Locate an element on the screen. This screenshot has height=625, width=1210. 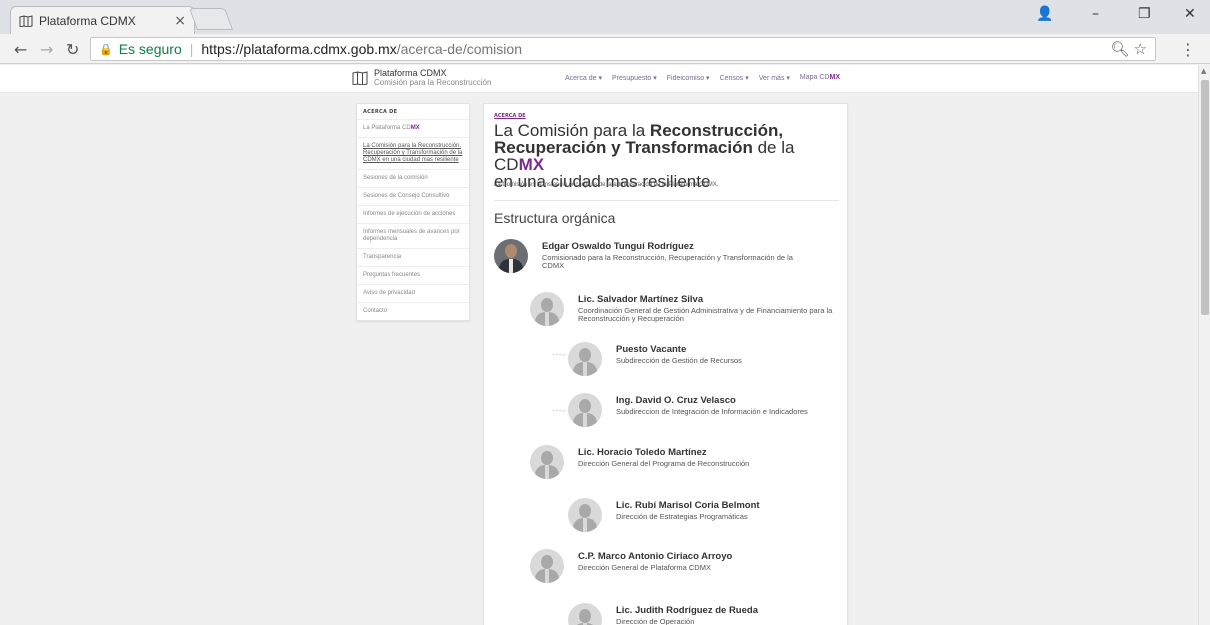
lock-icon: 🔒 is located at coordinates (106, 49).